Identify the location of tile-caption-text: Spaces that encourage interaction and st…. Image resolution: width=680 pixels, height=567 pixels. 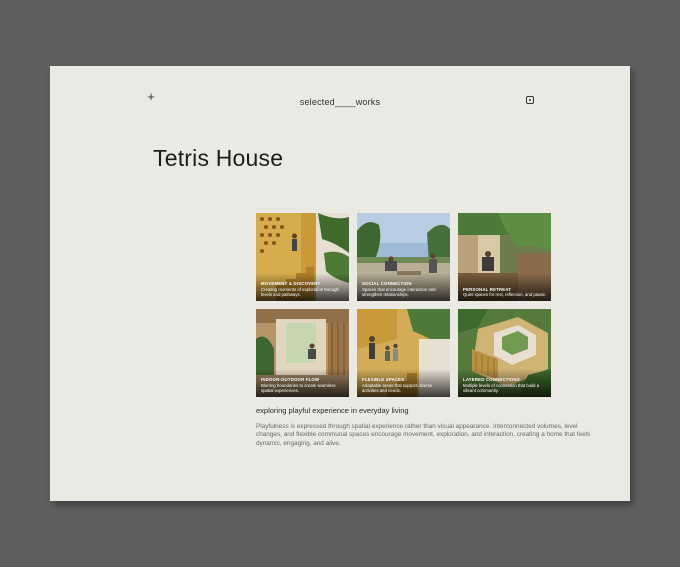
(399, 291).